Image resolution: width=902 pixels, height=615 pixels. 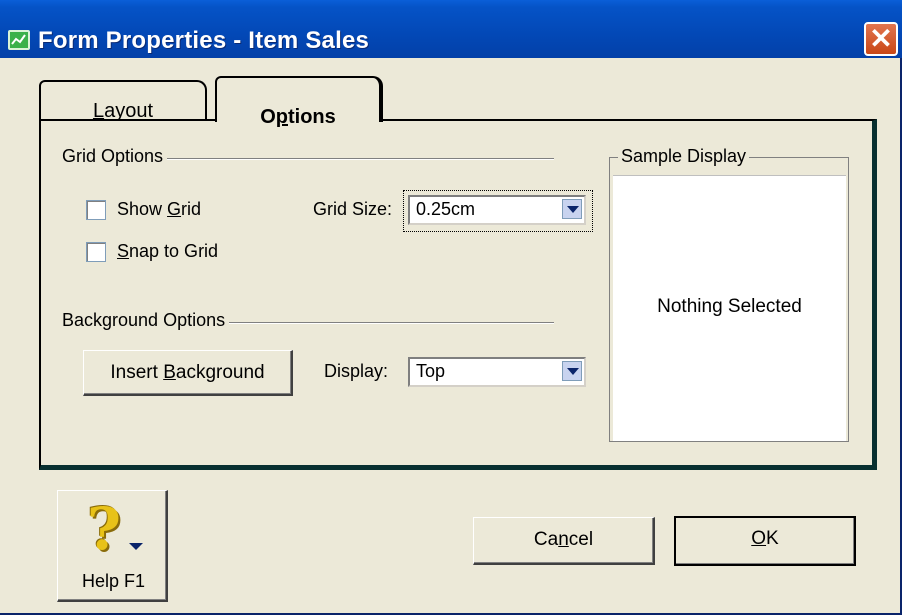 What do you see at coordinates (431, 371) in the screenshot?
I see `display-value: Top` at bounding box center [431, 371].